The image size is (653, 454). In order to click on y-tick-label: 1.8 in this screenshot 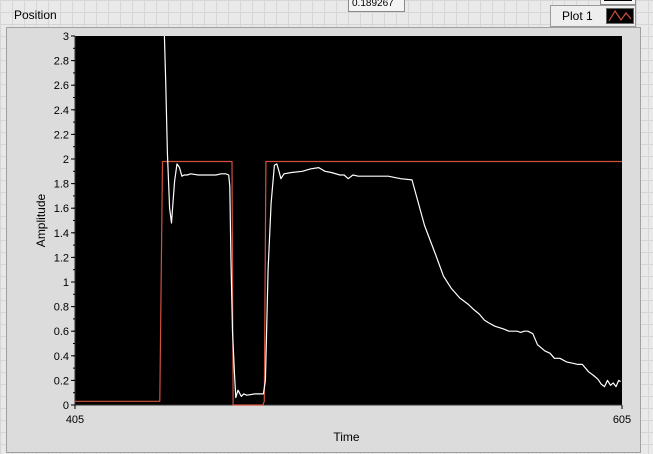, I will do `click(61, 185)`.